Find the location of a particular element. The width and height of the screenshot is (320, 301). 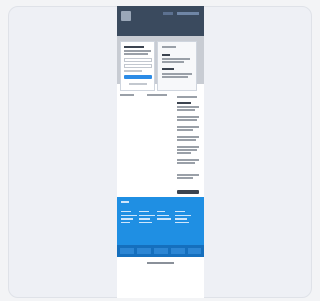

sign-in-button is located at coordinates (138, 77).